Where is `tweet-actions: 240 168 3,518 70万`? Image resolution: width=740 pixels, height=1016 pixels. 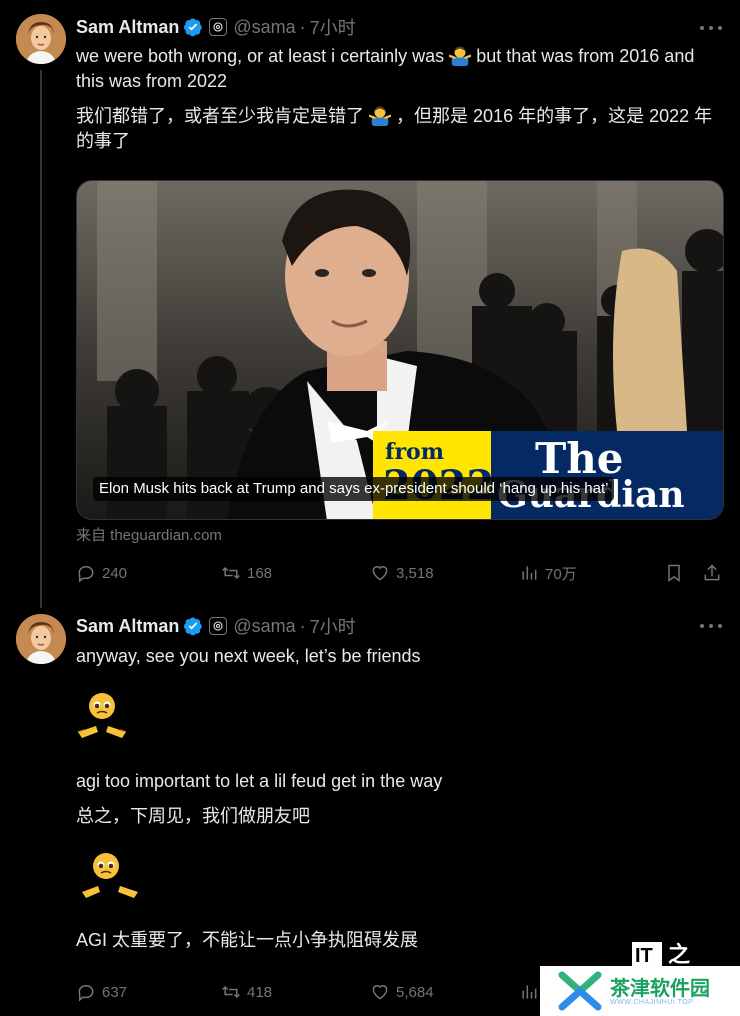
tweet-actions: 240 168 3,518 70万 is located at coordinates (401, 573).